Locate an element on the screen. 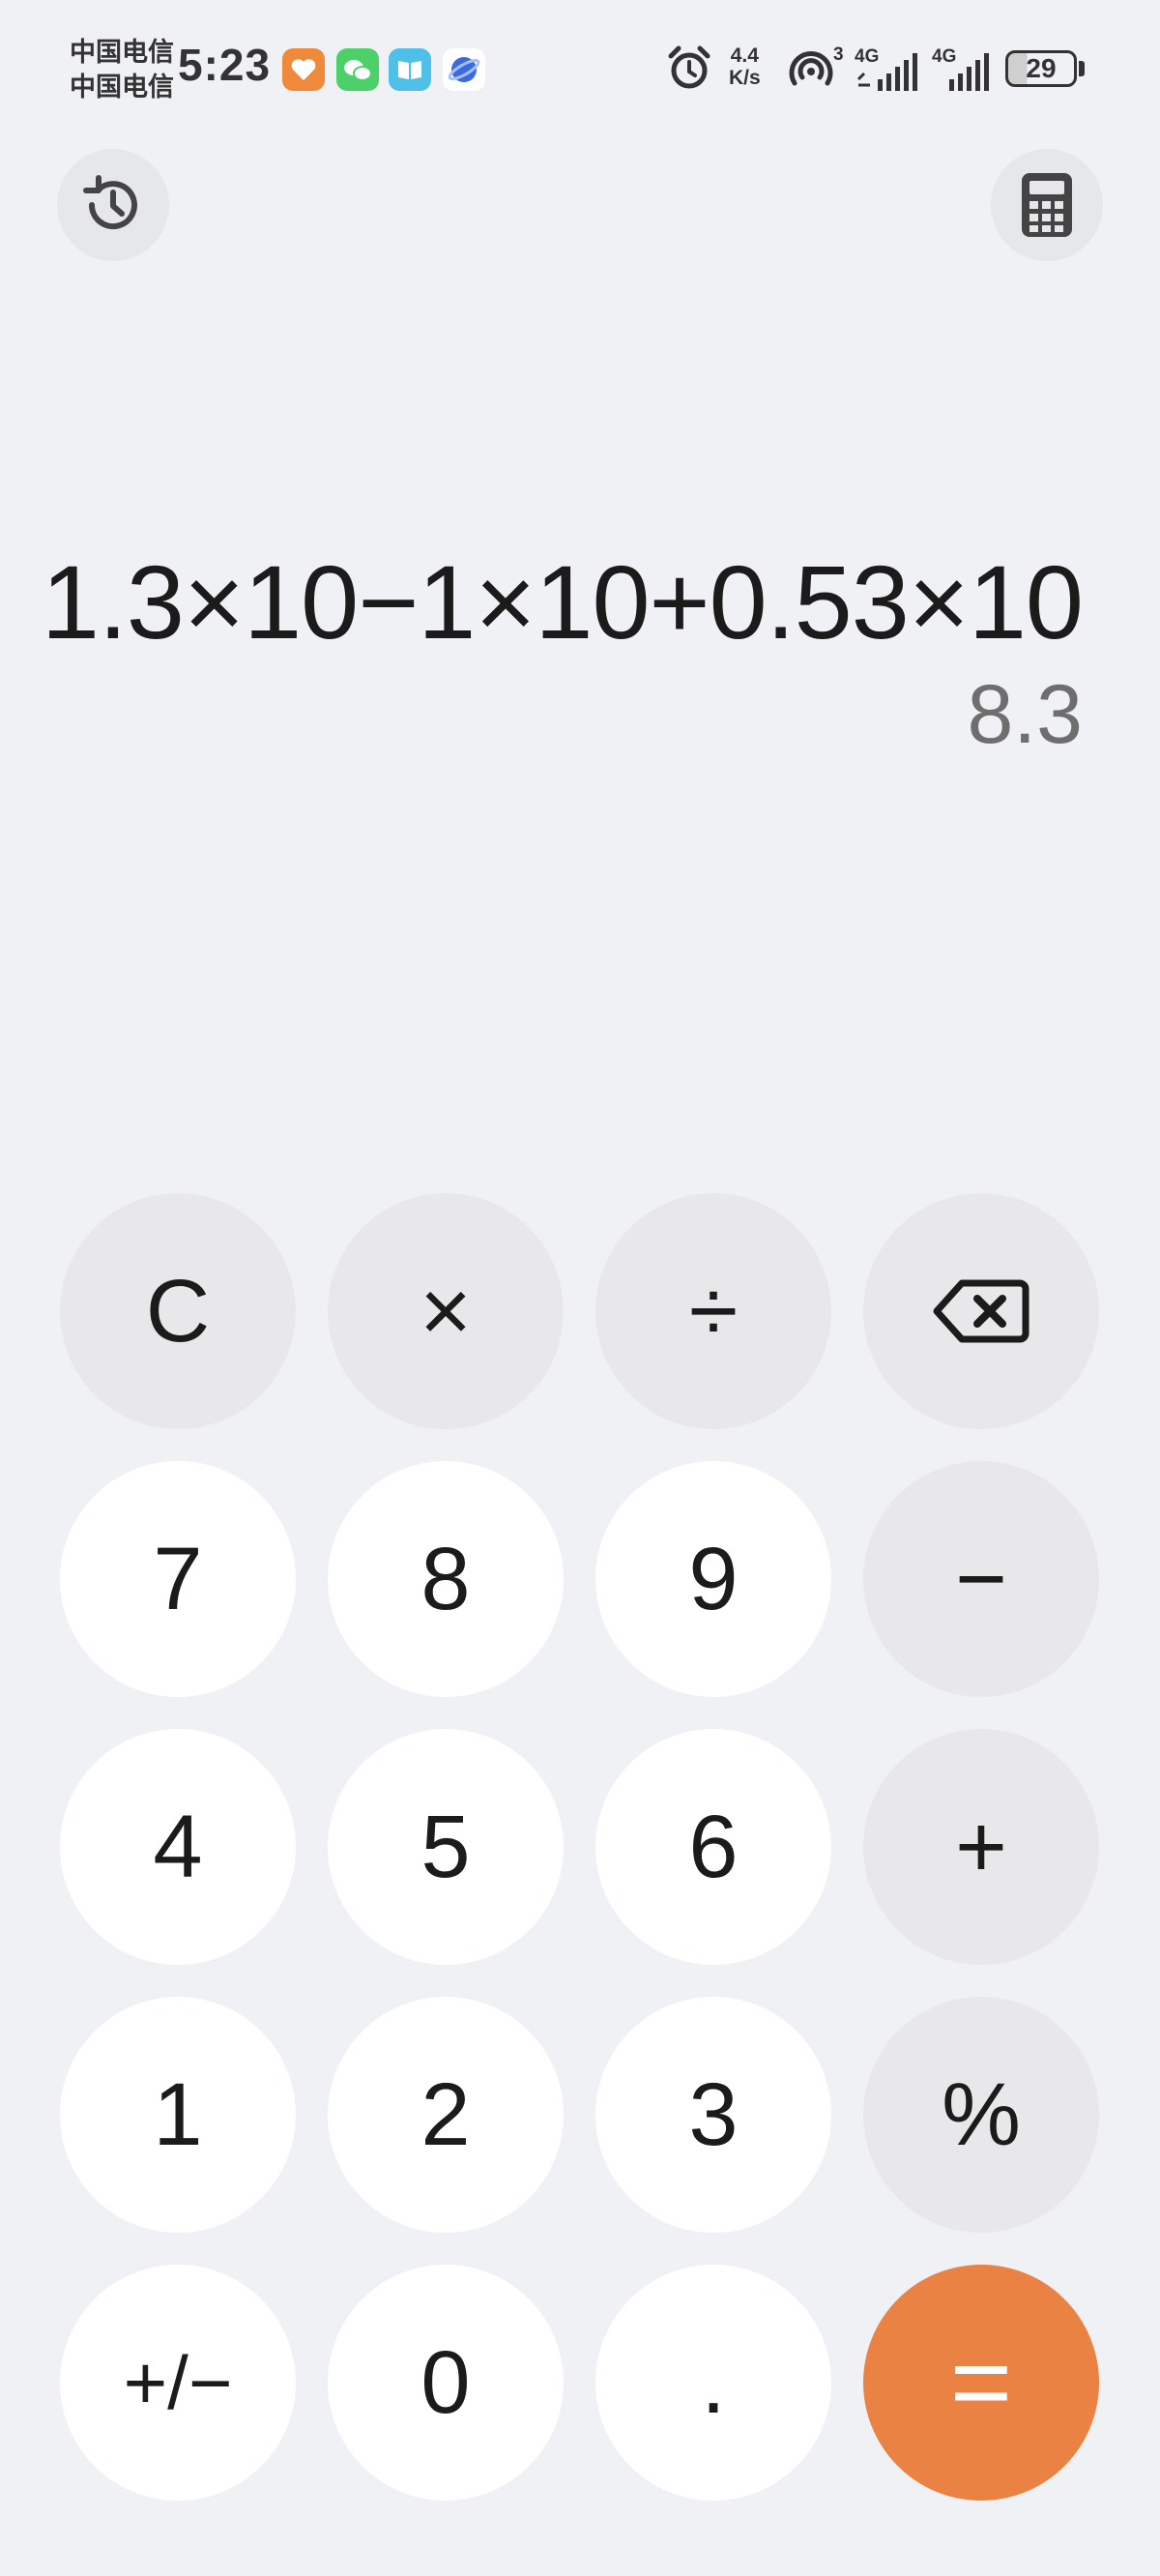 The width and height of the screenshot is (1160, 2576). digit-8-button: 8 is located at coordinates (446, 1579).